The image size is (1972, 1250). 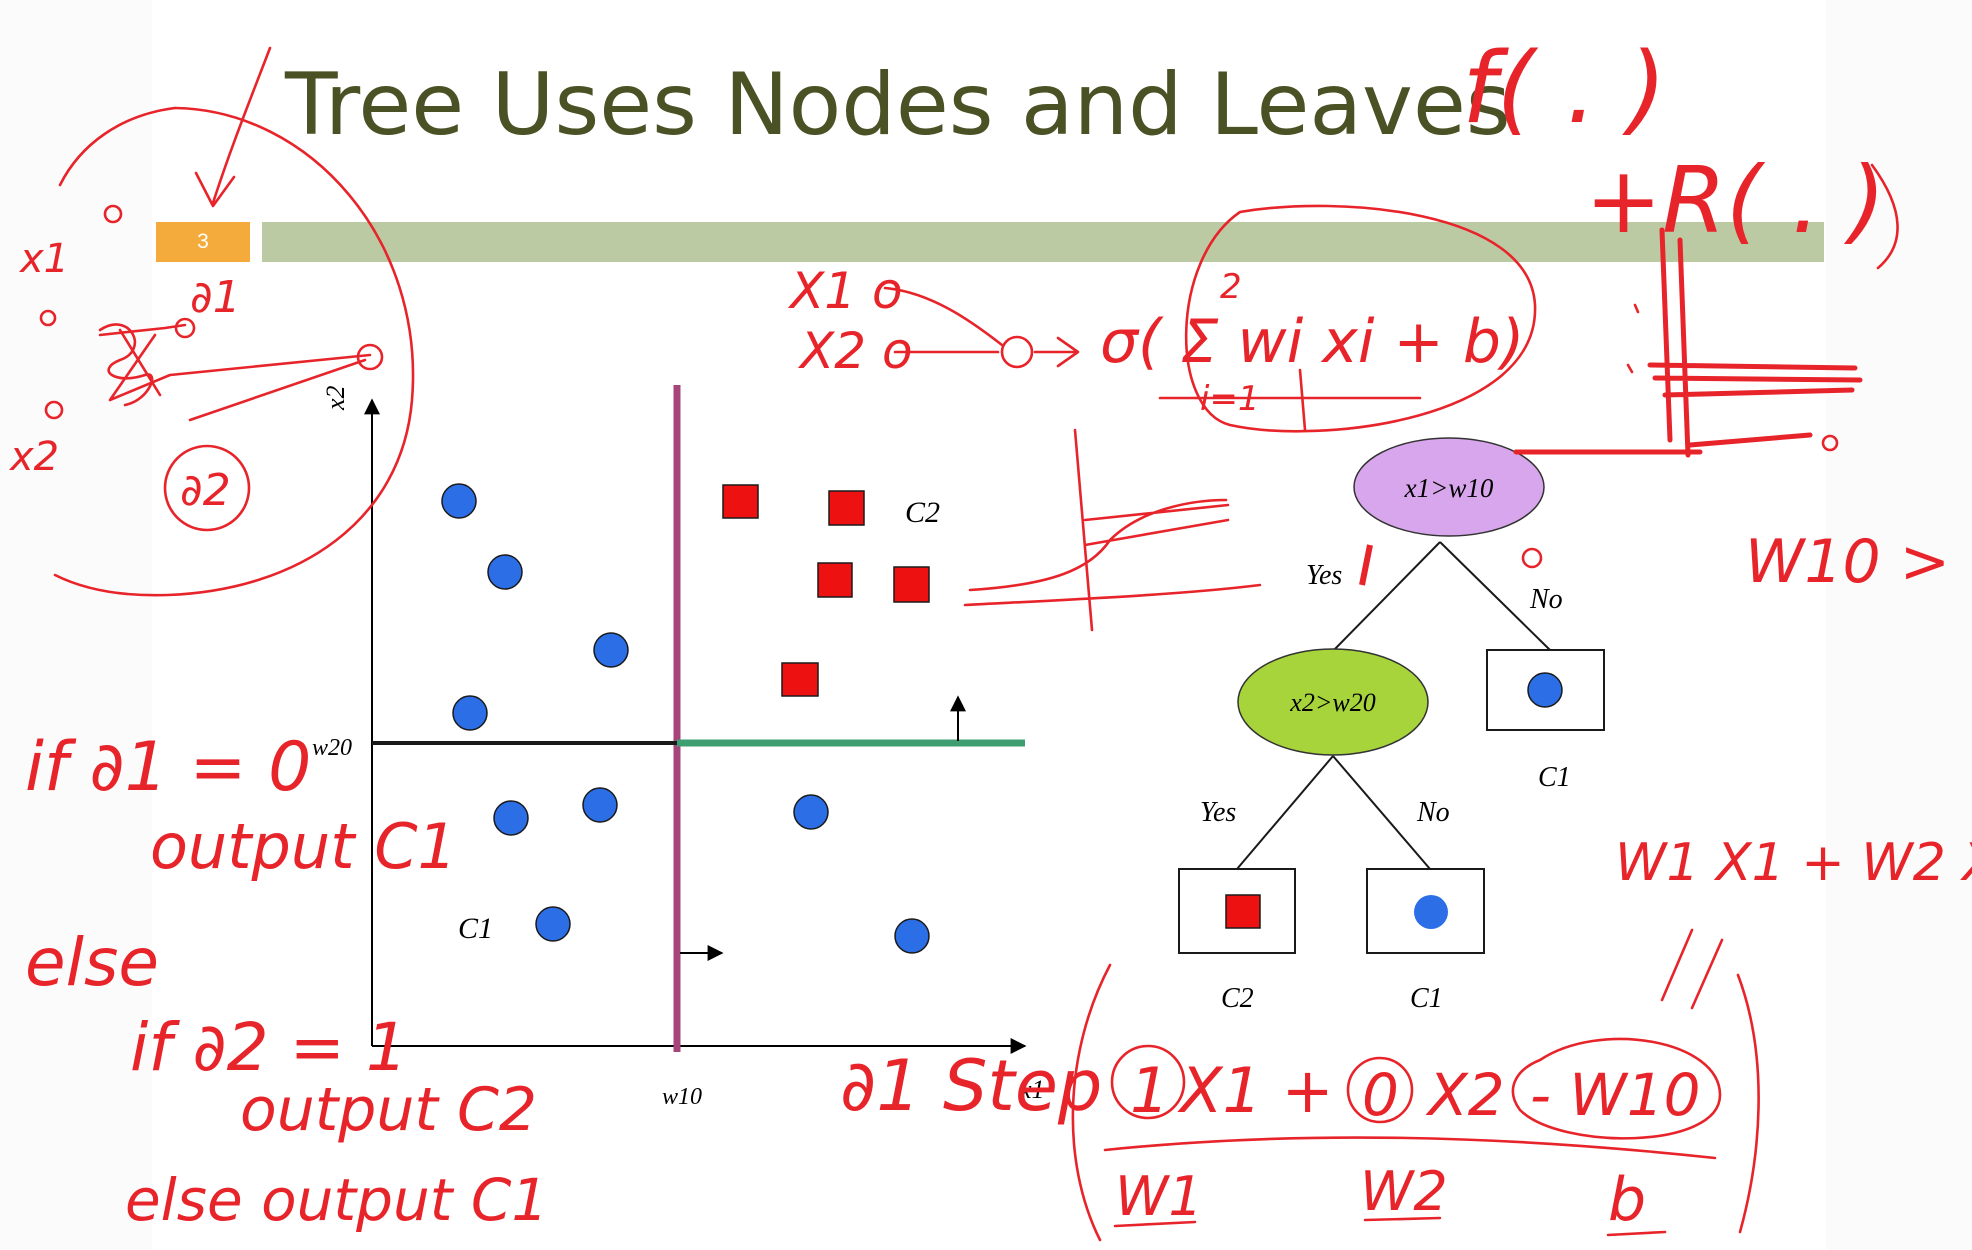 What do you see at coordinates (1692, 969) in the screenshot?
I see `ink-equals-vertical` at bounding box center [1692, 969].